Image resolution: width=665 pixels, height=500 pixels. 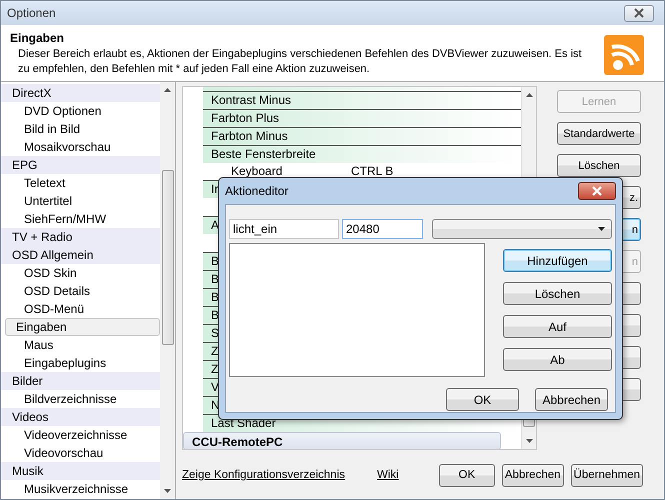 I want to click on action-dropdown, so click(x=522, y=229).